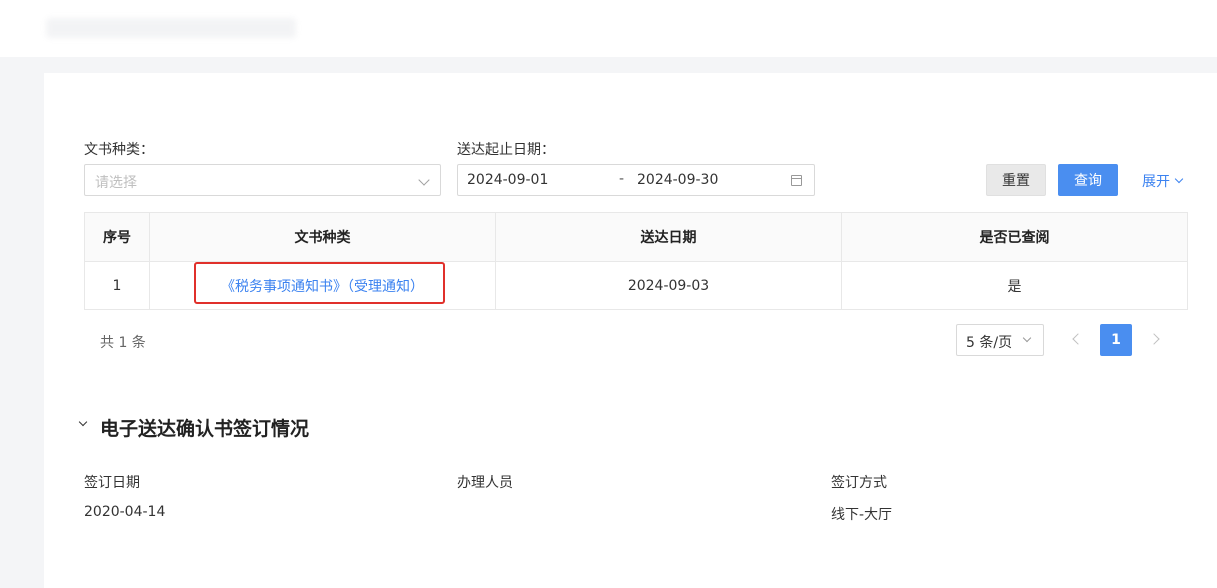 The image size is (1217, 588). What do you see at coordinates (989, 343) in the screenshot?
I see `page-size-value: 5 条/页` at bounding box center [989, 343].